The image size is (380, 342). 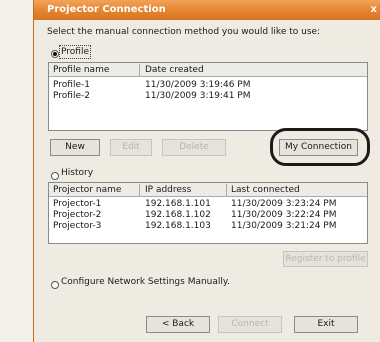 What do you see at coordinates (168, 190) in the screenshot?
I see `column-header-ip-address: IP address` at bounding box center [168, 190].